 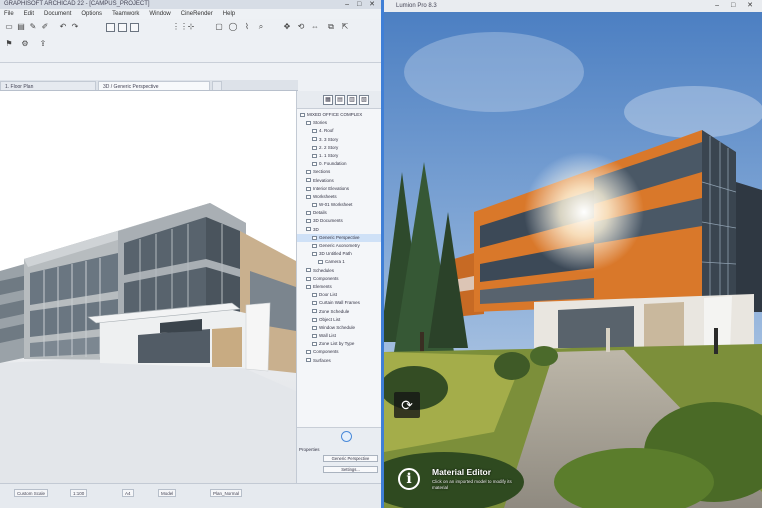 What do you see at coordinates (48, 85) in the screenshot?
I see `tab-floor-plan: 1. Floor Plan` at bounding box center [48, 85].